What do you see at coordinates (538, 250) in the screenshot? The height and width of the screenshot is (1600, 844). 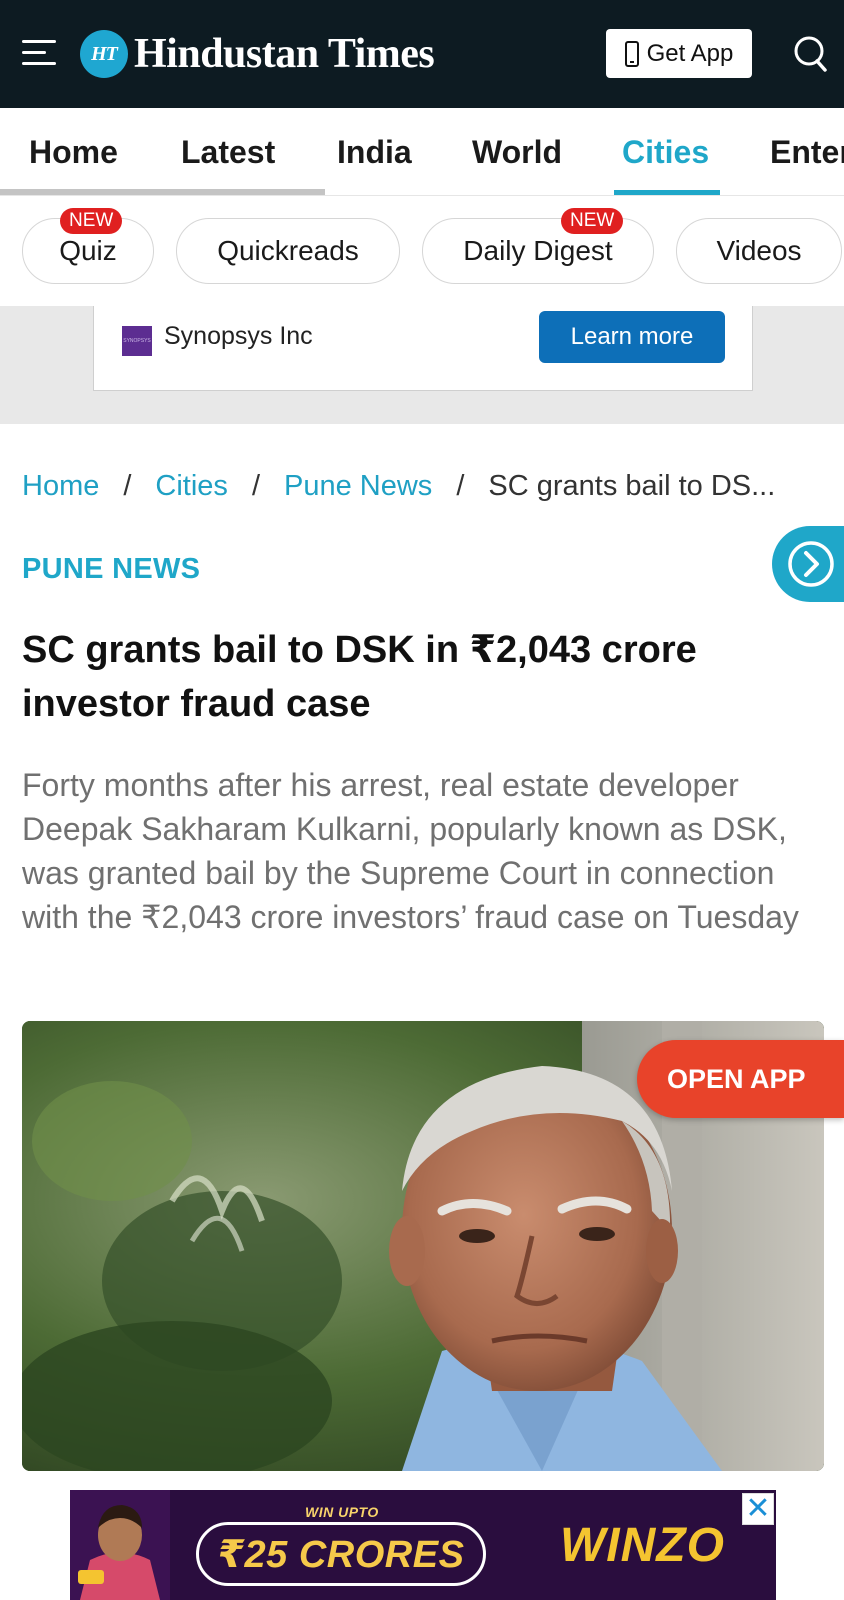 I see `chip-label: Daily Digest` at bounding box center [538, 250].